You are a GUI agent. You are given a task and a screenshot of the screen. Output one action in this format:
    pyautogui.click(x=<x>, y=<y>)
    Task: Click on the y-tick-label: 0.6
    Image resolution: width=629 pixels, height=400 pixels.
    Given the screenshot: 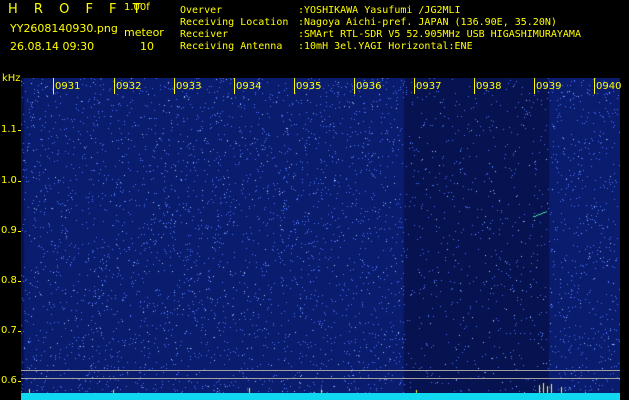 What is the action you would take?
    pyautogui.click(x=9, y=380)
    